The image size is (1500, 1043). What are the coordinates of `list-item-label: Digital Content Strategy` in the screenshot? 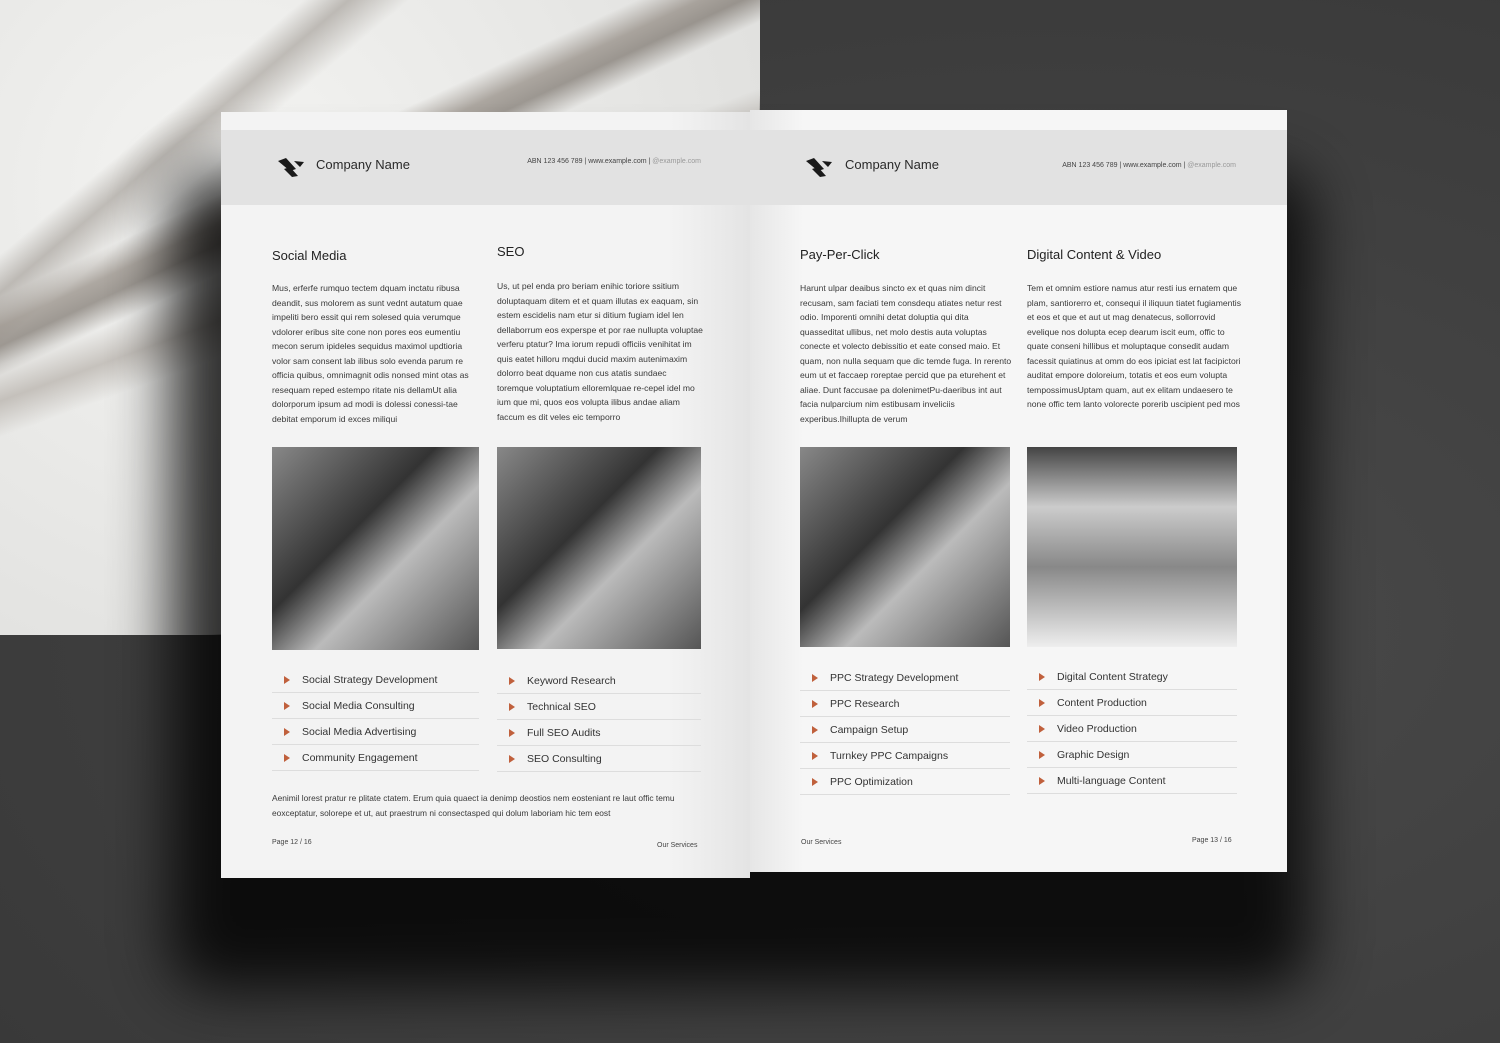 It's located at (1112, 676).